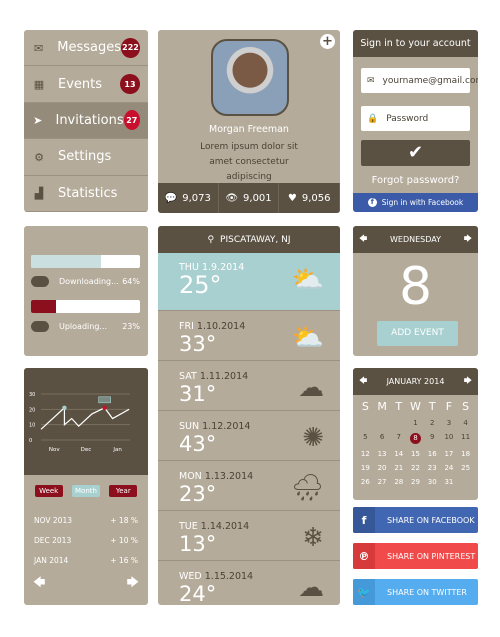  Describe the element at coordinates (86, 48) in the screenshot. I see `sidebar-item-messages: ✉ Messages 222` at that location.